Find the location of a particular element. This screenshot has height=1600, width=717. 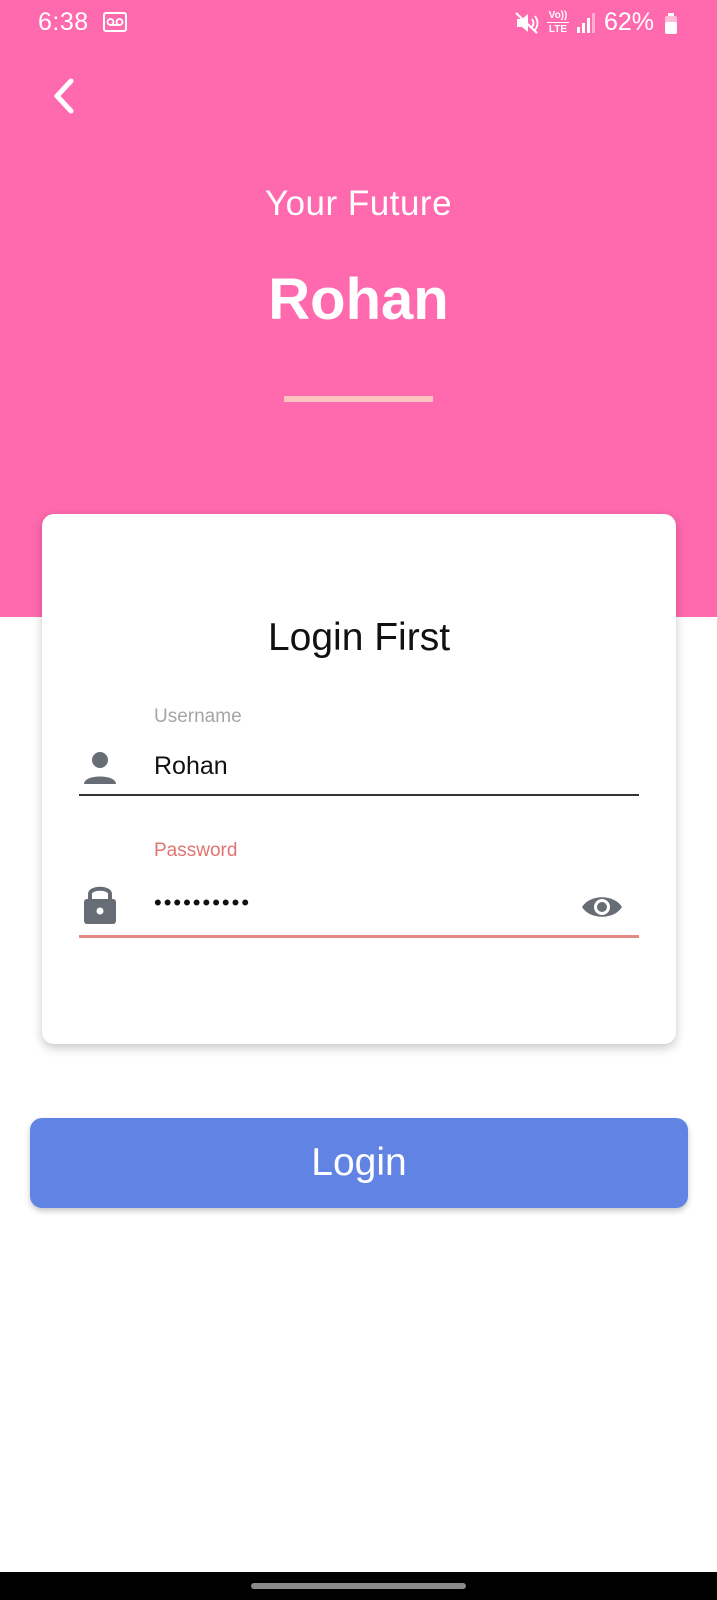

volte-icon: Vo)) LTE is located at coordinates (558, 22).